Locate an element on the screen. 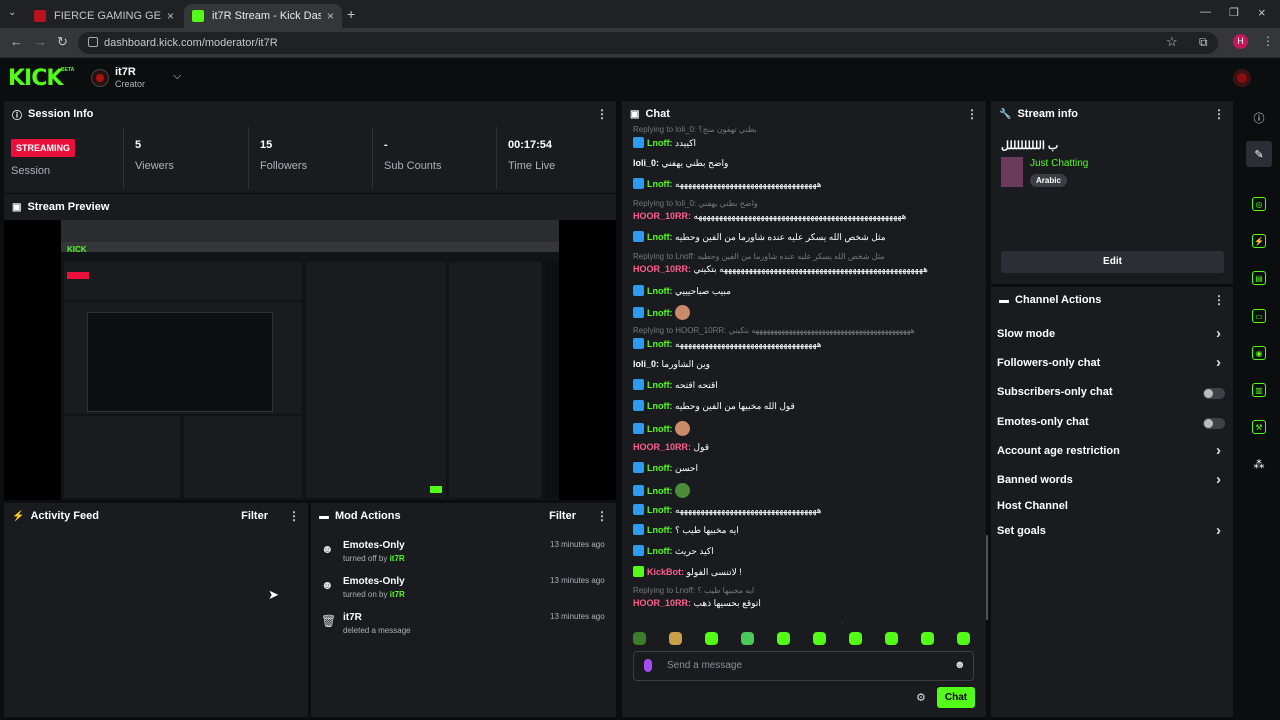 This screenshot has width=1280, height=720. wrench-icon: ⚒ is located at coordinates (1259, 427).